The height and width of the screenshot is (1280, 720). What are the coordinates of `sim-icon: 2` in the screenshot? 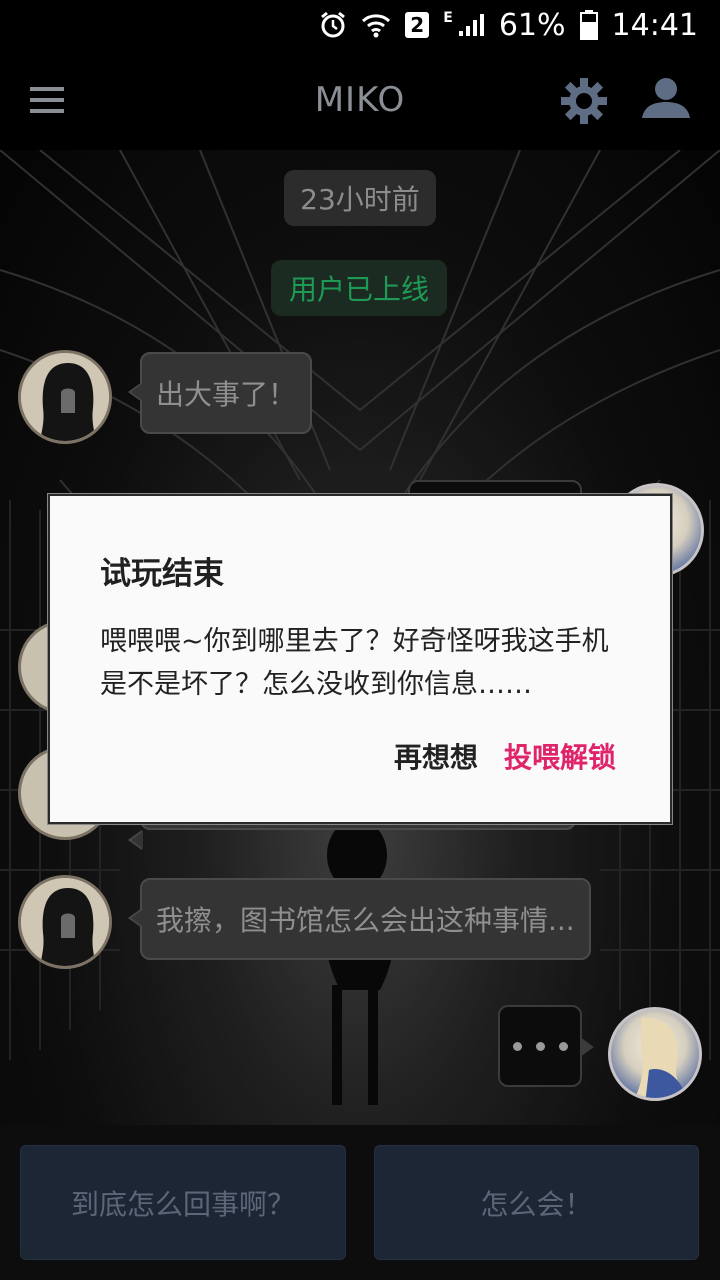 It's located at (417, 25).